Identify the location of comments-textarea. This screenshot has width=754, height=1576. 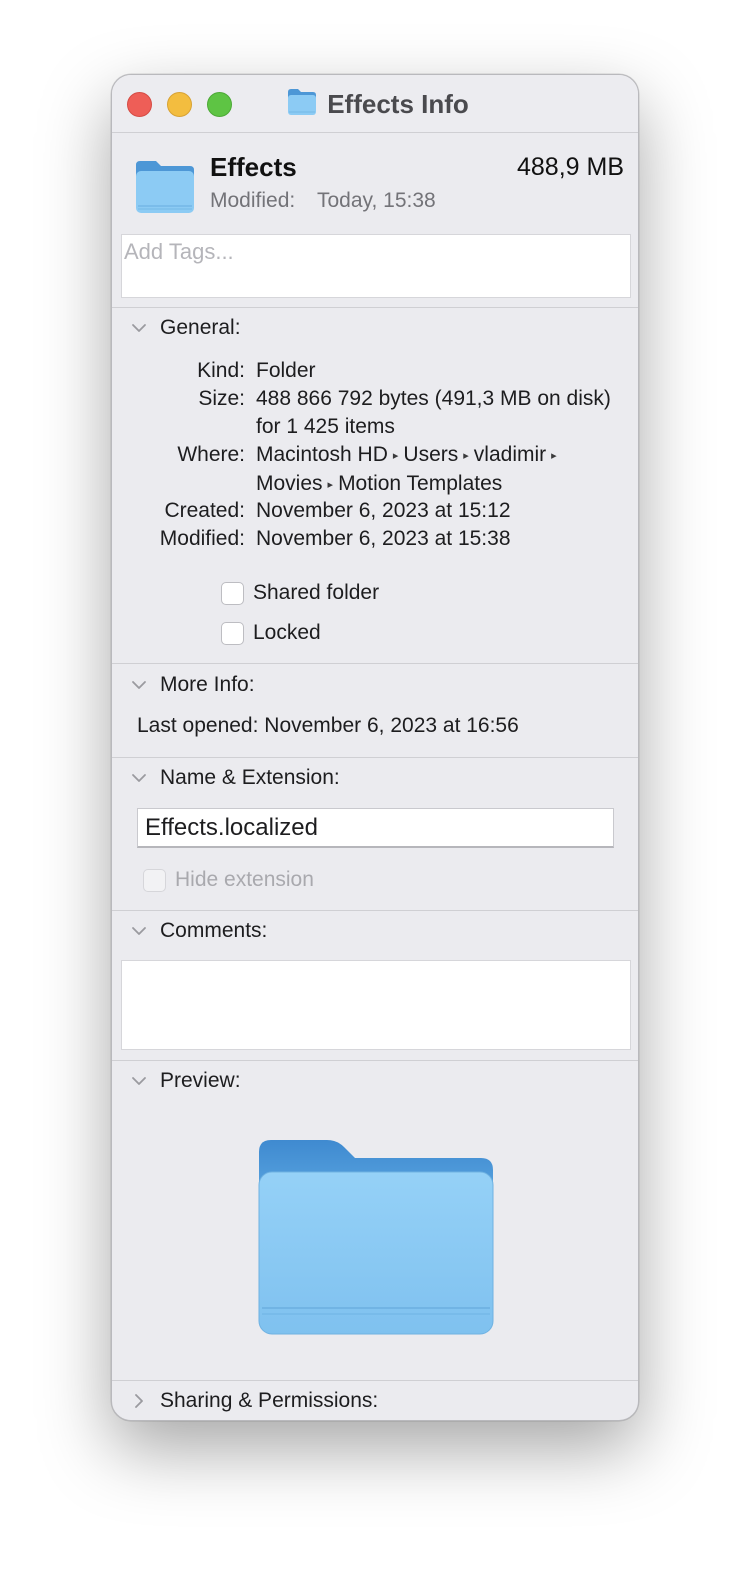
(376, 1005).